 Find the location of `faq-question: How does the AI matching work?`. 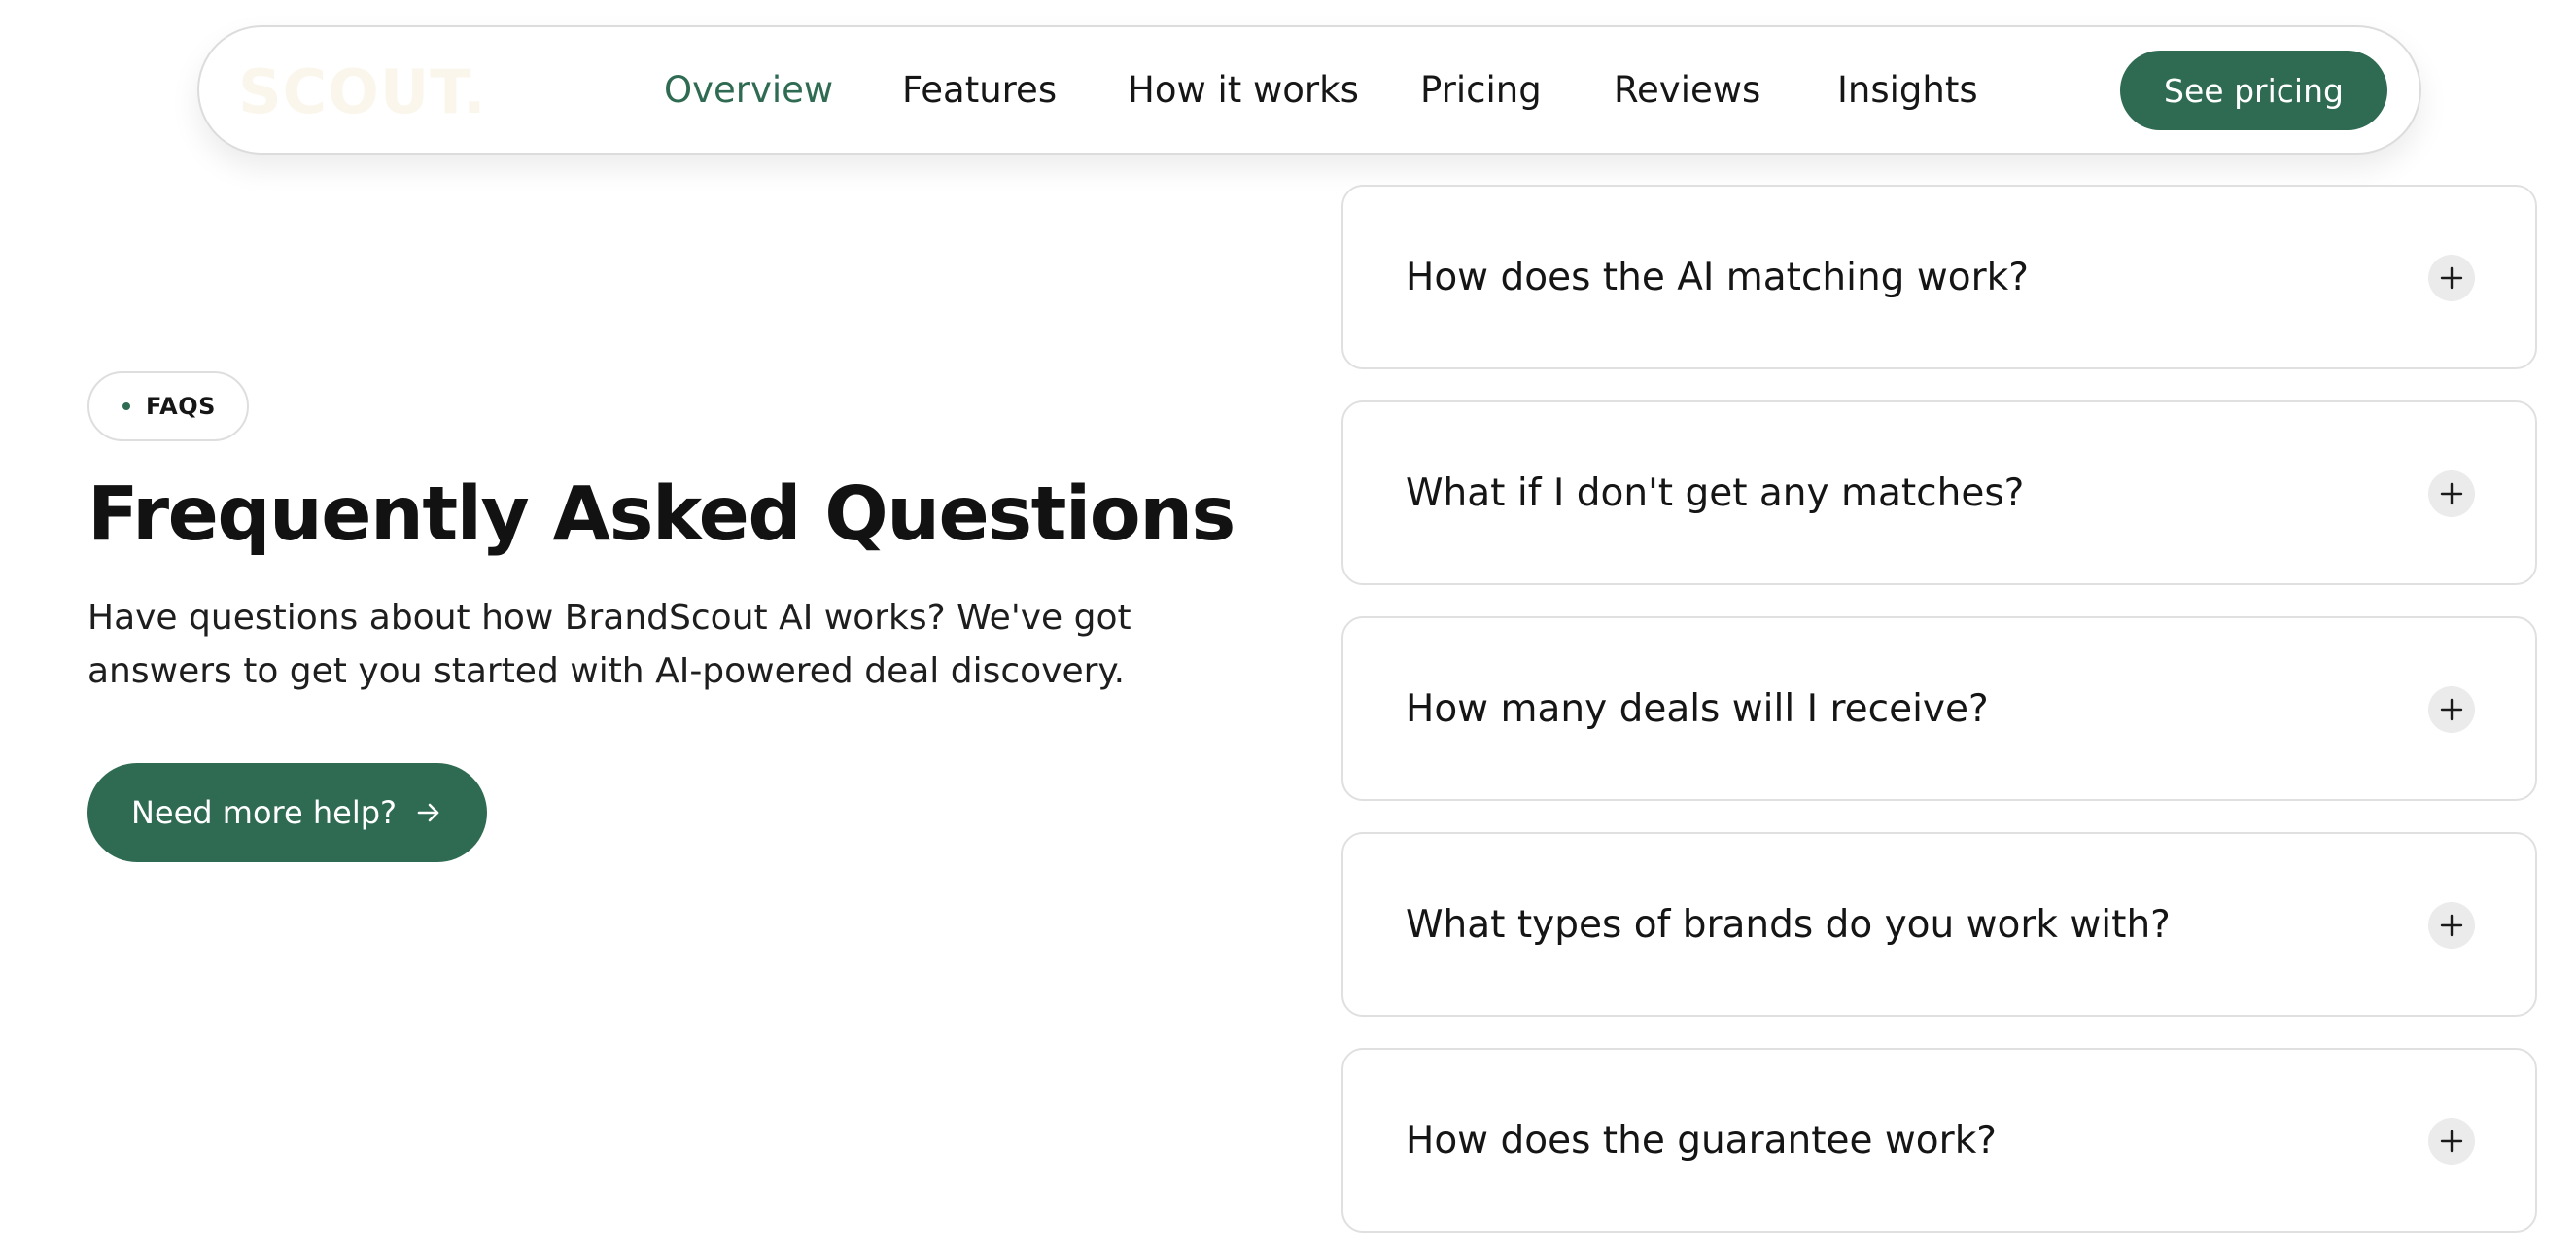

faq-question: How does the AI matching work? is located at coordinates (1717, 277).